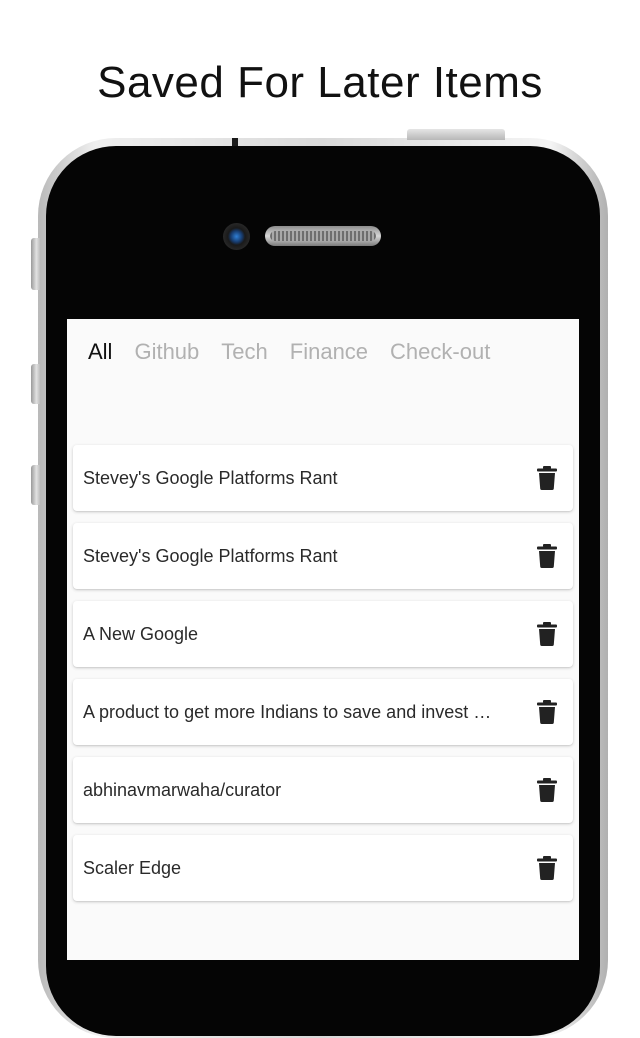 This screenshot has width=640, height=1038. I want to click on power-button, so click(456, 134).